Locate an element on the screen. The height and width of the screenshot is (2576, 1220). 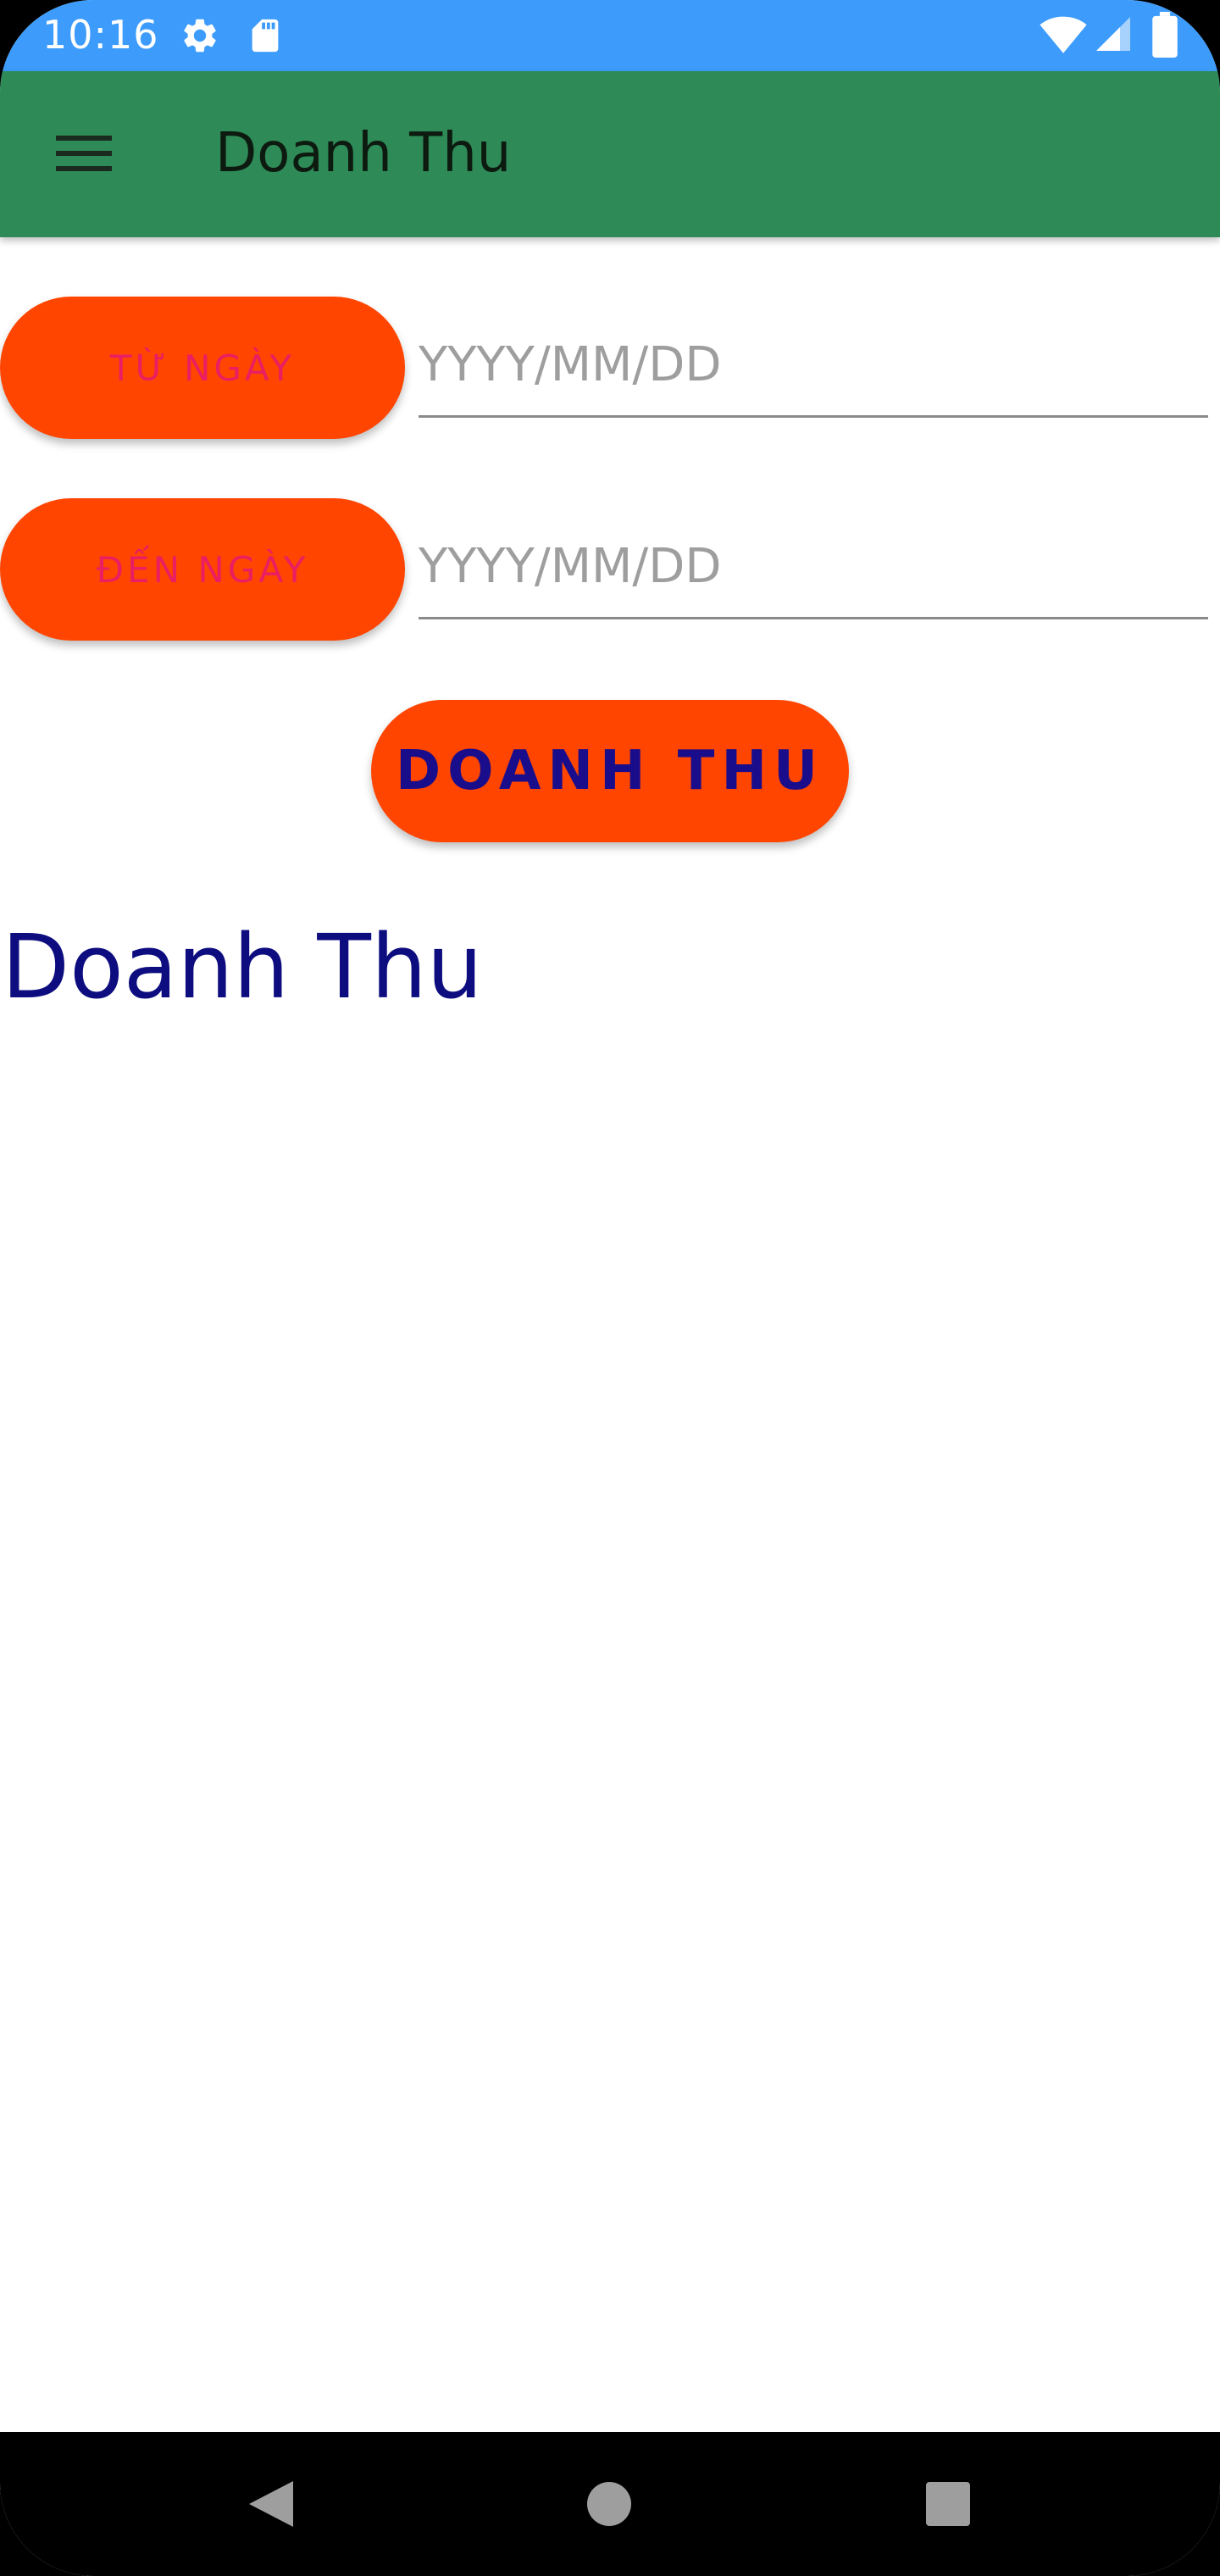
to-date-input is located at coordinates (813, 567).